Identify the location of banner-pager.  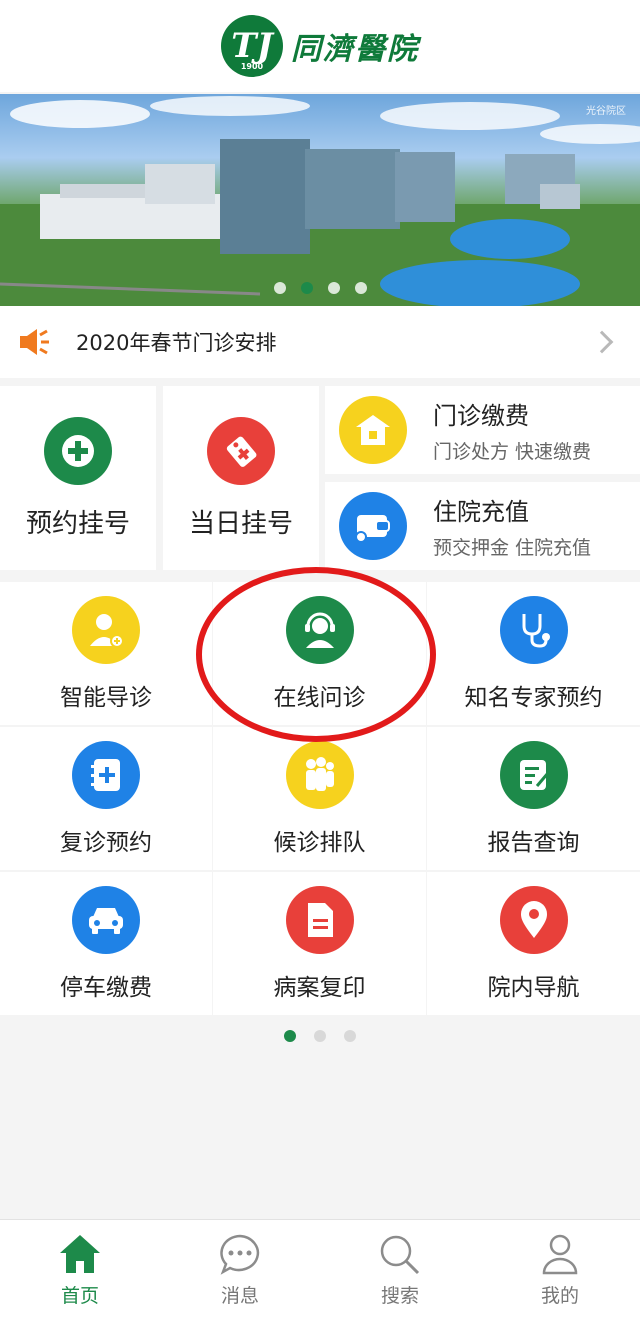
(320, 288).